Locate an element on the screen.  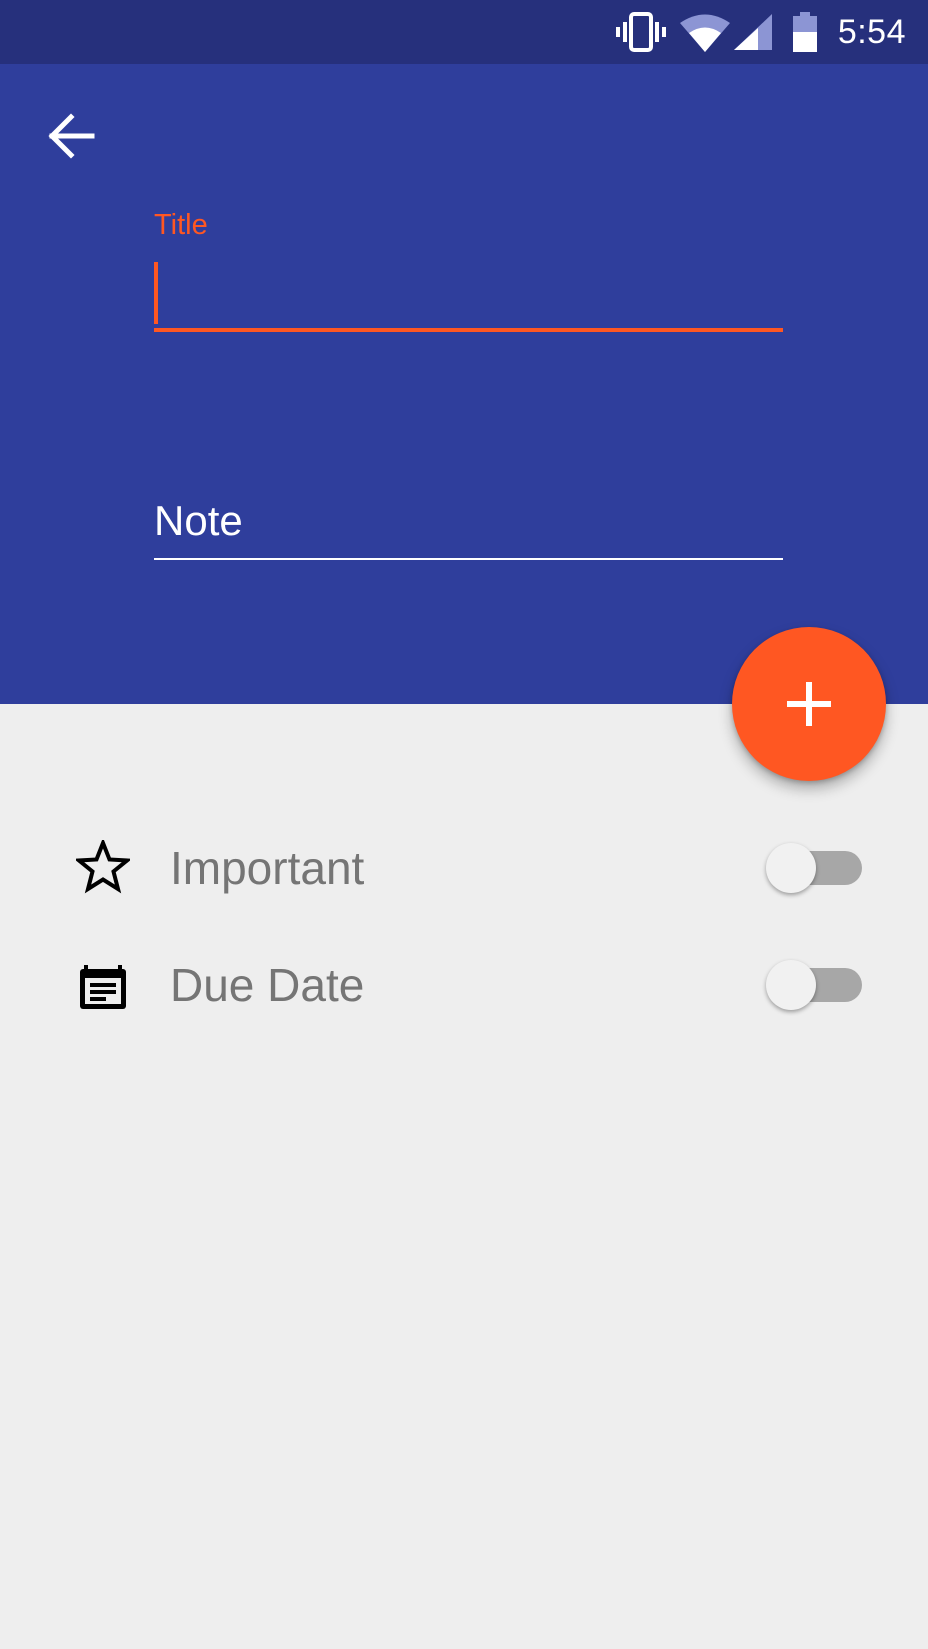
star-outline-icon is located at coordinates (103, 867).